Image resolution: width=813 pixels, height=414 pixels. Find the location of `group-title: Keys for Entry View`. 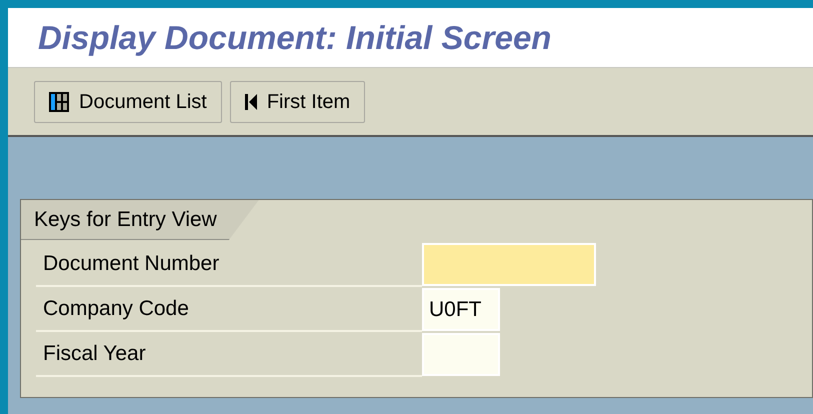

group-title: Keys for Entry View is located at coordinates (140, 220).